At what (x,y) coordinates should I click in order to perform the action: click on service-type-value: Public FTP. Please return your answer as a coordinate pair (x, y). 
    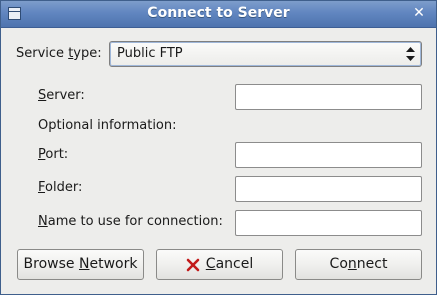
    Looking at the image, I should click on (150, 53).